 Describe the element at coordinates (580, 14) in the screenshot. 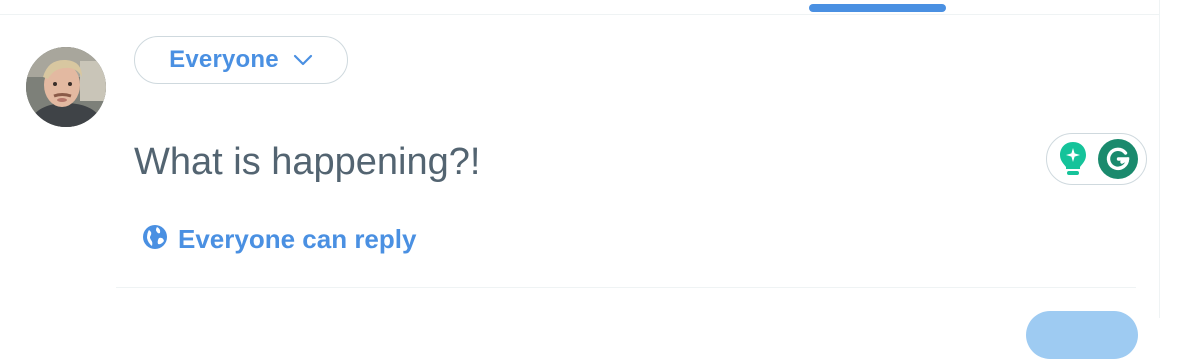

I see `top-divider` at that location.